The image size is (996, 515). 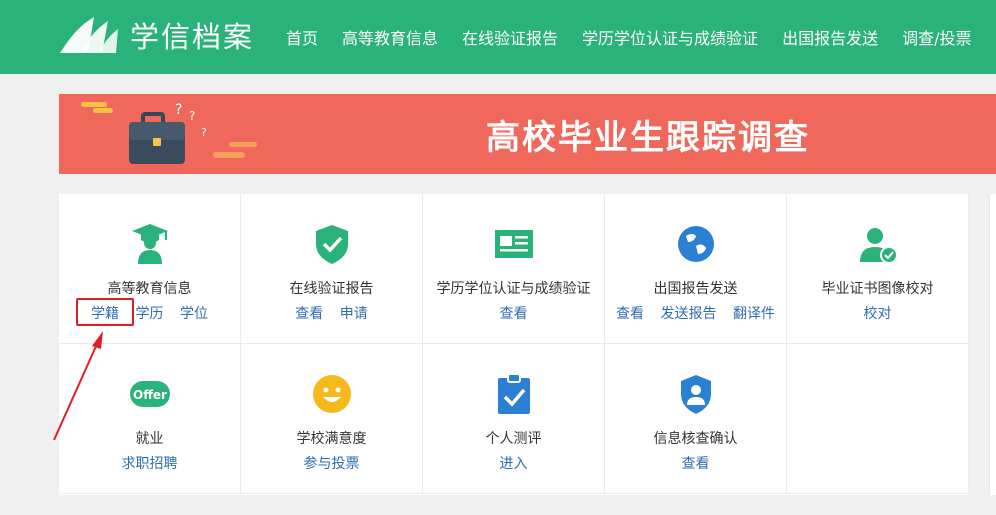 I want to click on service-links: 求职招聘, so click(x=149, y=463).